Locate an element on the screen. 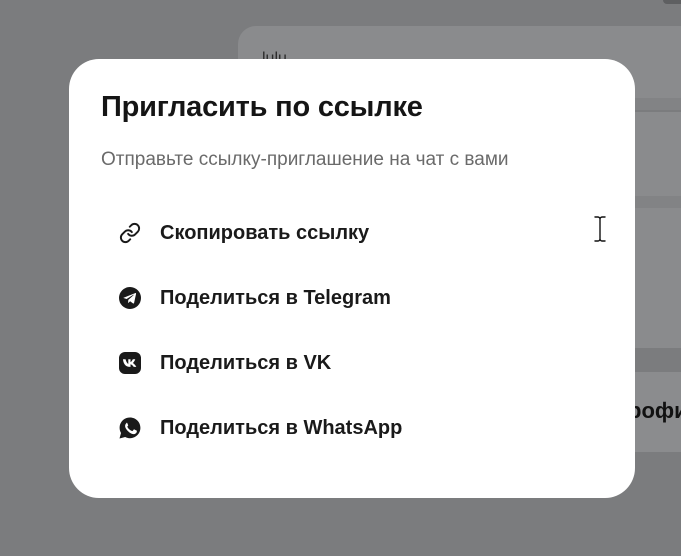 Image resolution: width=681 pixels, height=556 pixels. share-telegram-button: Поделиться в Telegram is located at coordinates (351, 298).